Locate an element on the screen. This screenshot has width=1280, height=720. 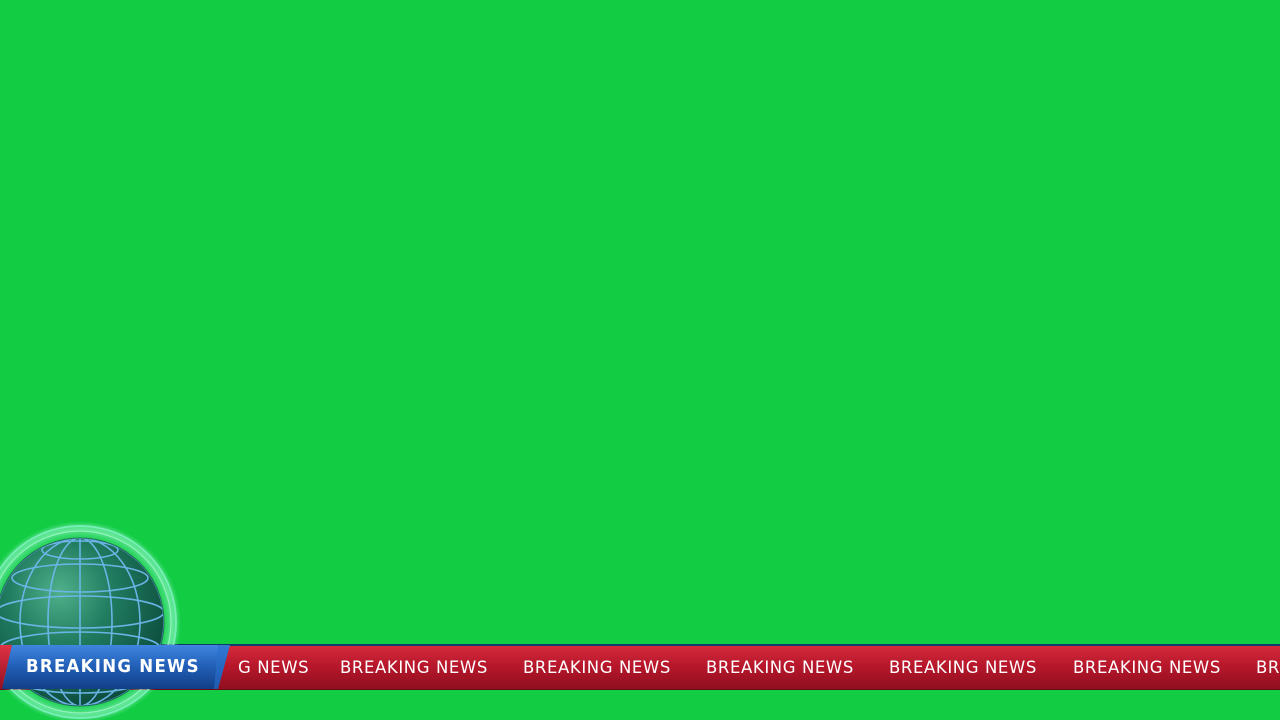
ticker-item: G NEWS is located at coordinates (274, 667).